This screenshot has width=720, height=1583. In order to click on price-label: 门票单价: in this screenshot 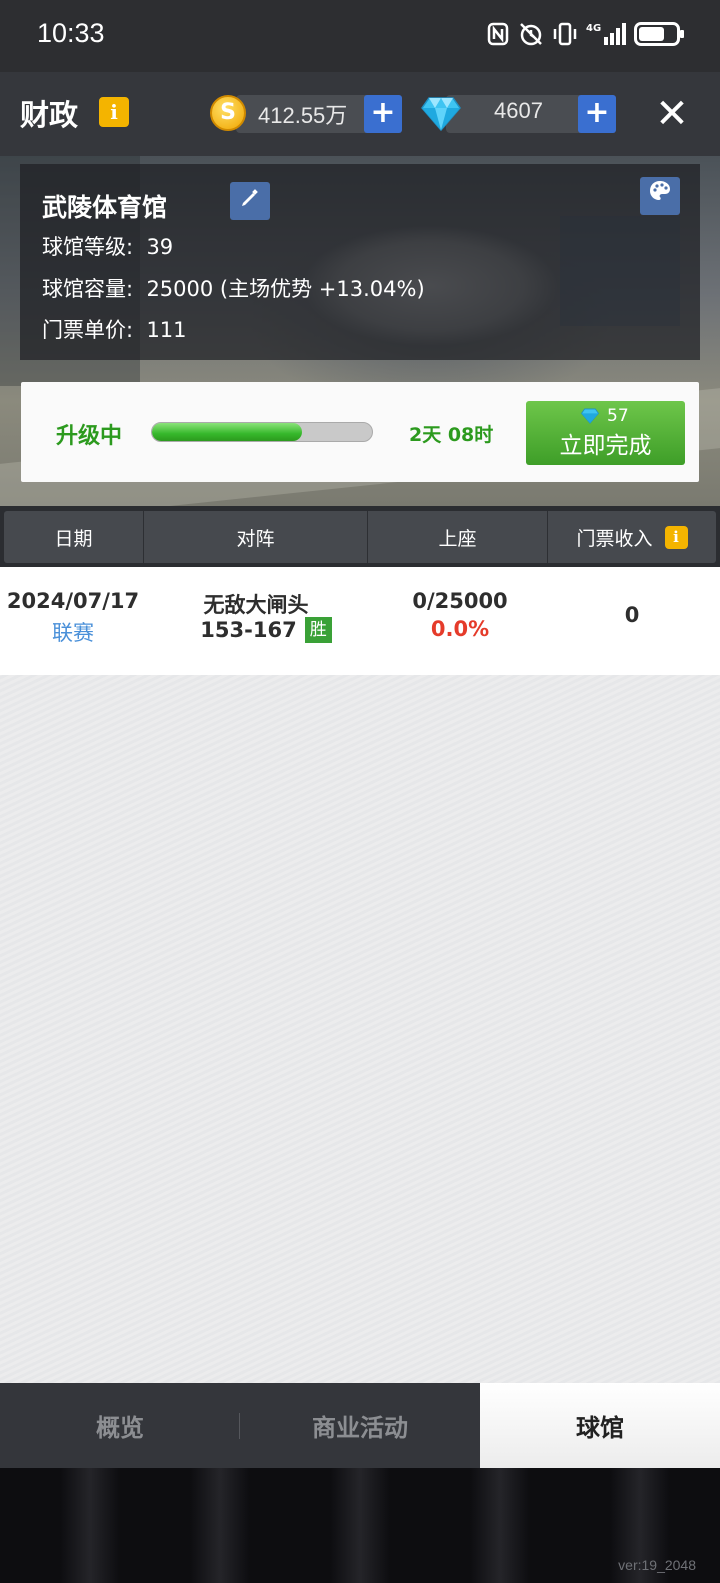, I will do `click(88, 330)`.